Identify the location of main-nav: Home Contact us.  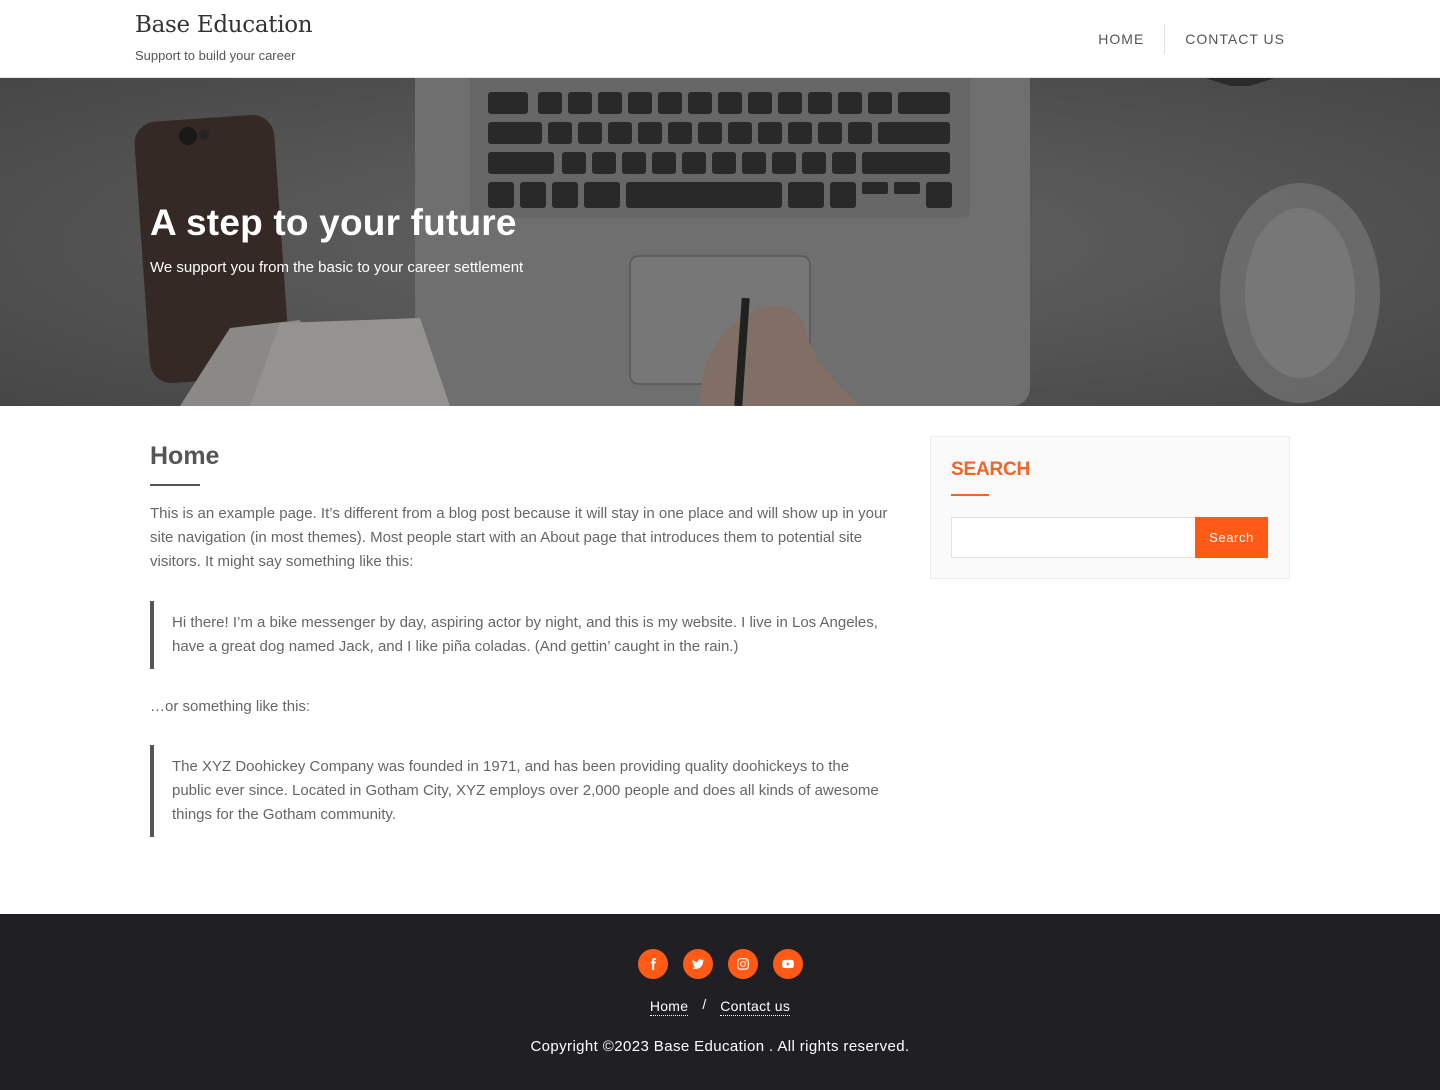
(1181, 39).